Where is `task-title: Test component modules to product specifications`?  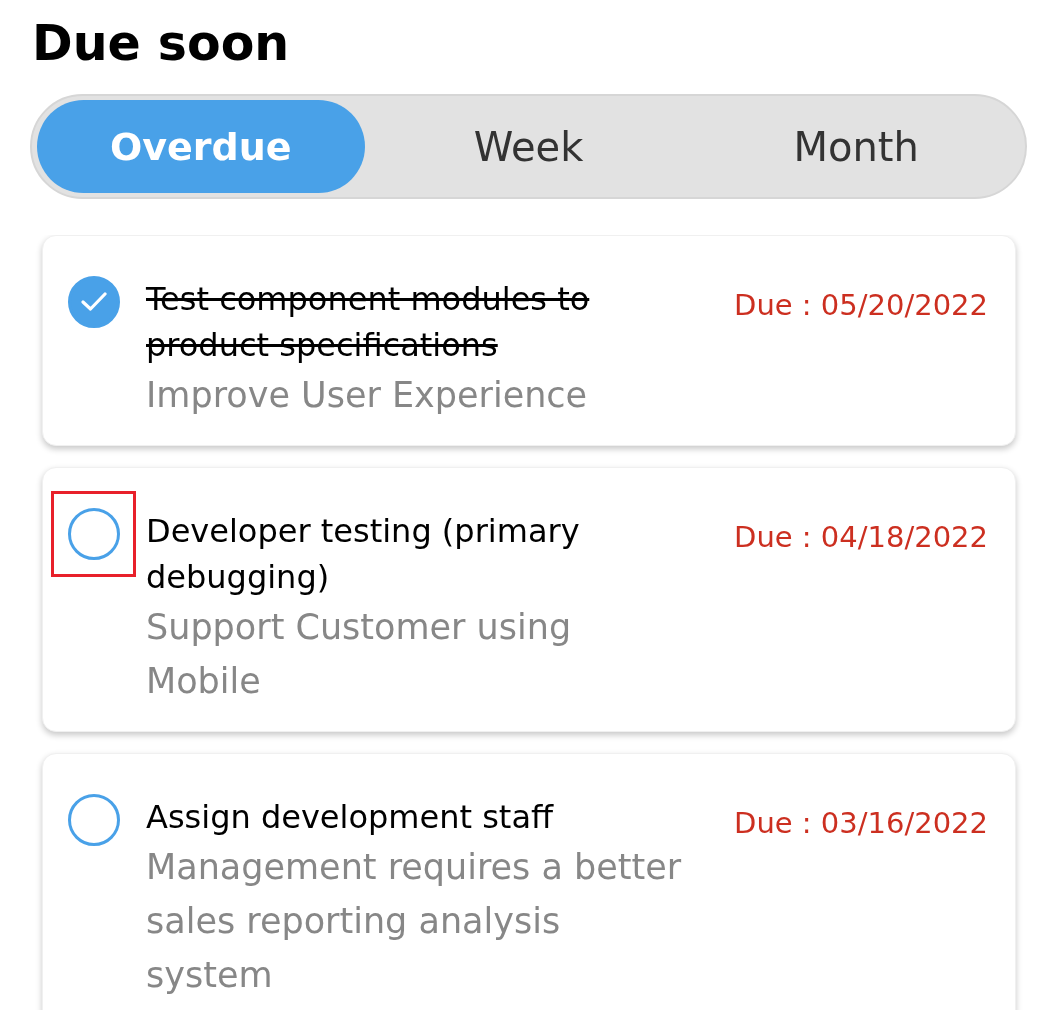
task-title: Test component modules to product specifications is located at coordinates (368, 322).